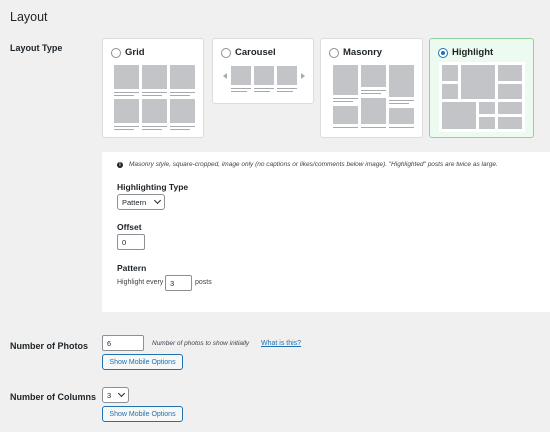 This screenshot has width=550, height=432. Describe the element at coordinates (140, 282) in the screenshot. I see `pattern-prefix: Highlight every` at that location.